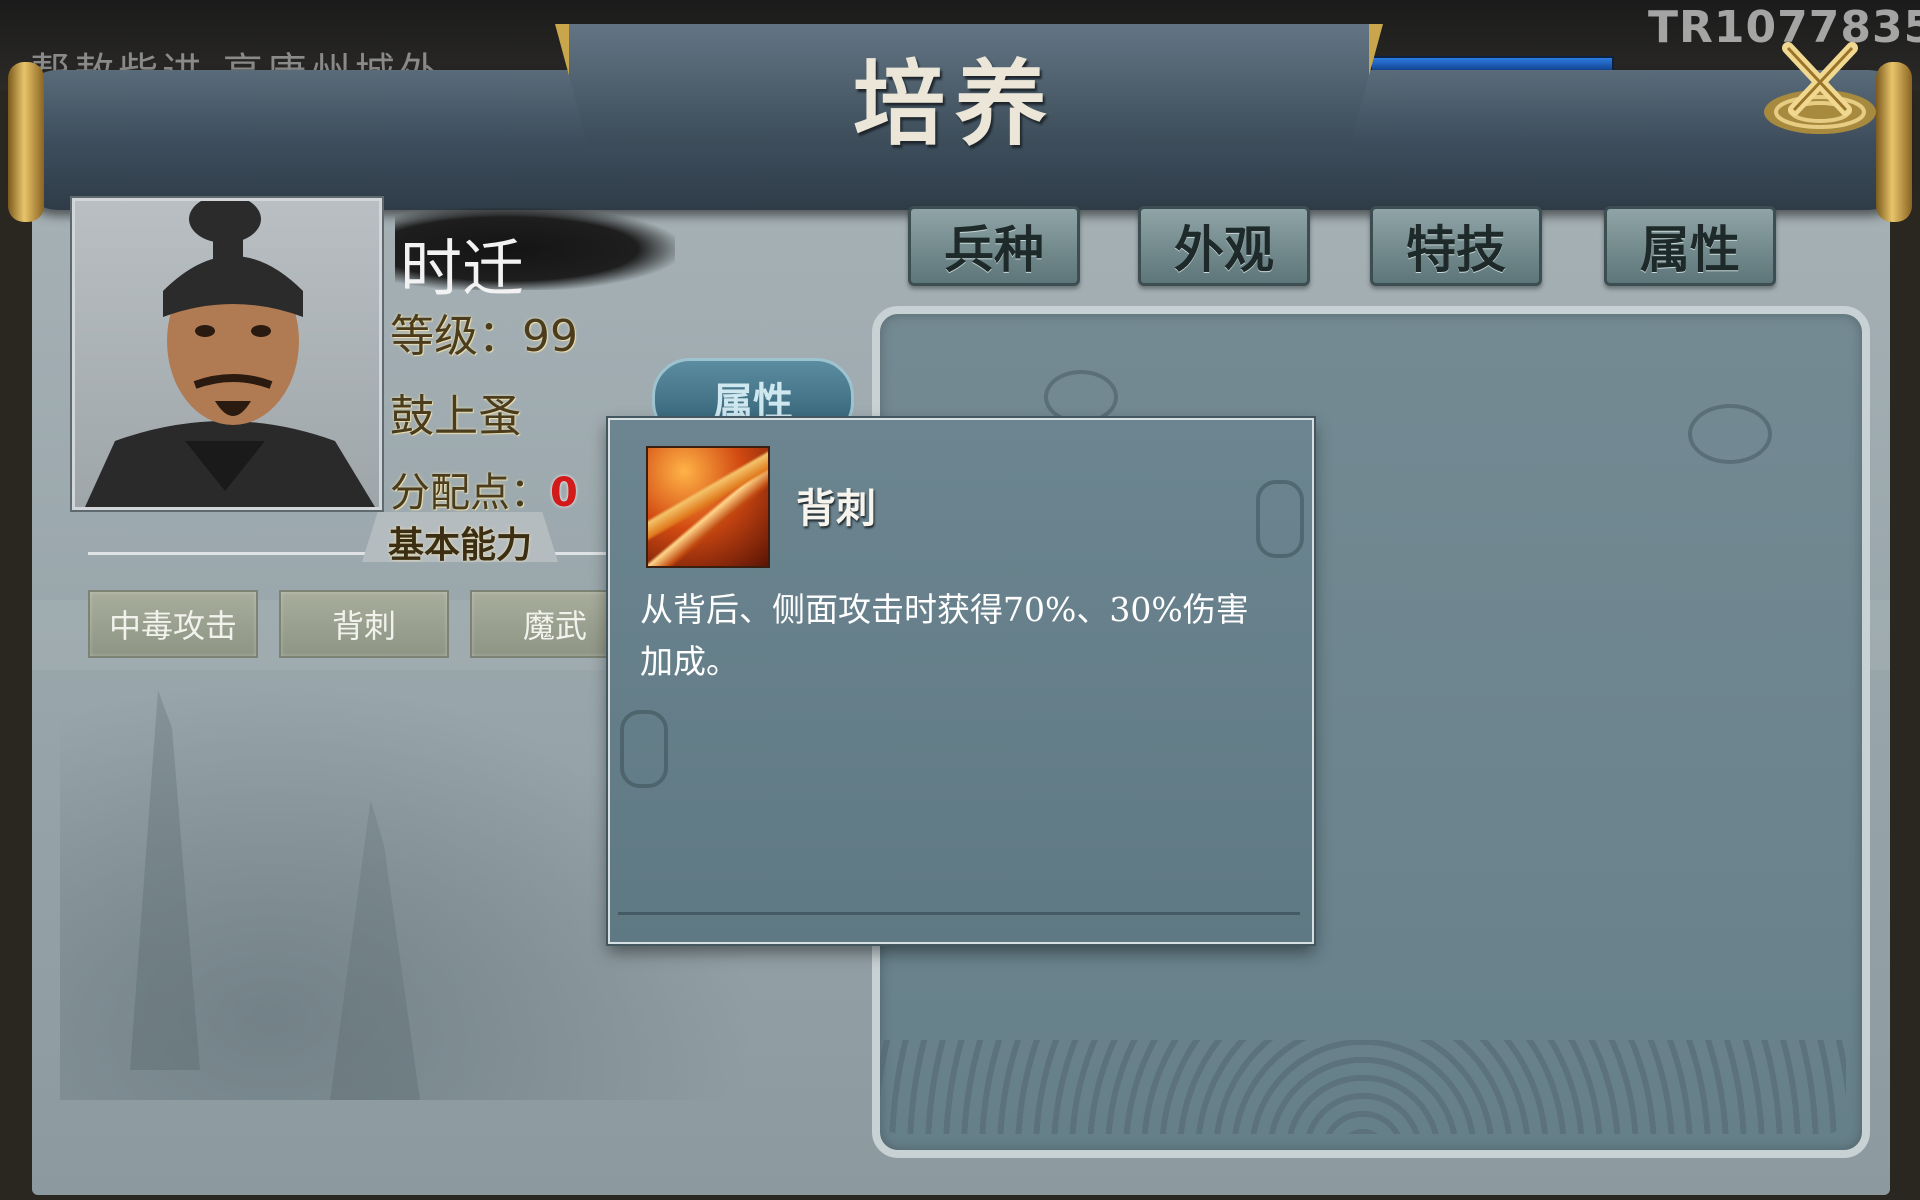 This screenshot has width=1920, height=1200. I want to click on level-label: 等级：, so click(456, 336).